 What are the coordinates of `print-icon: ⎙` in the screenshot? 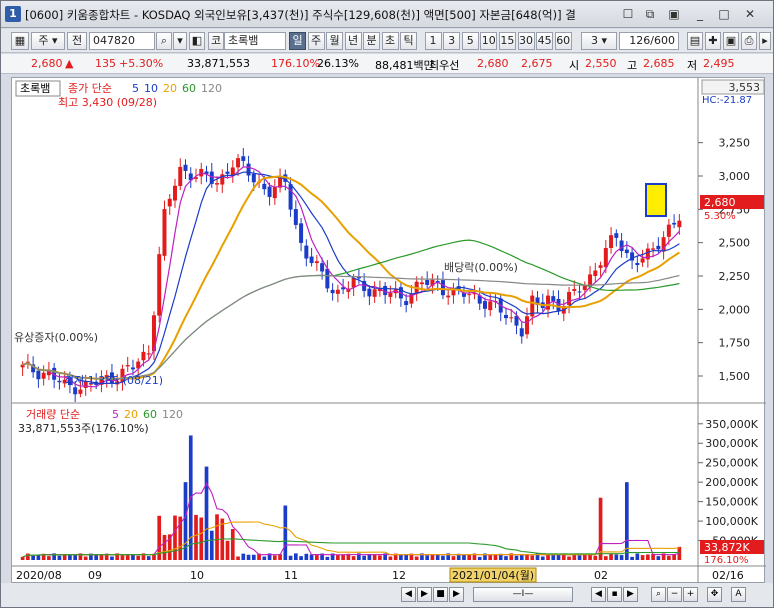 It's located at (749, 41).